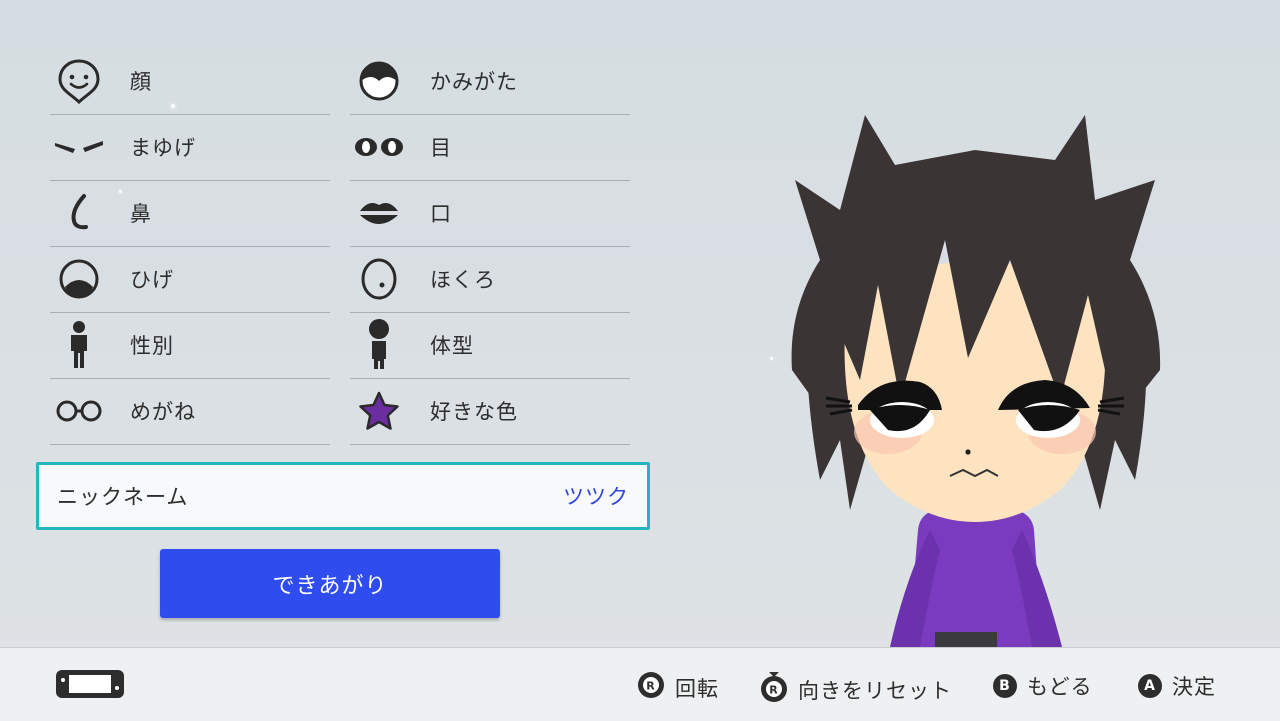 The height and width of the screenshot is (721, 1280). I want to click on menu-item-body: 体型, so click(490, 345).